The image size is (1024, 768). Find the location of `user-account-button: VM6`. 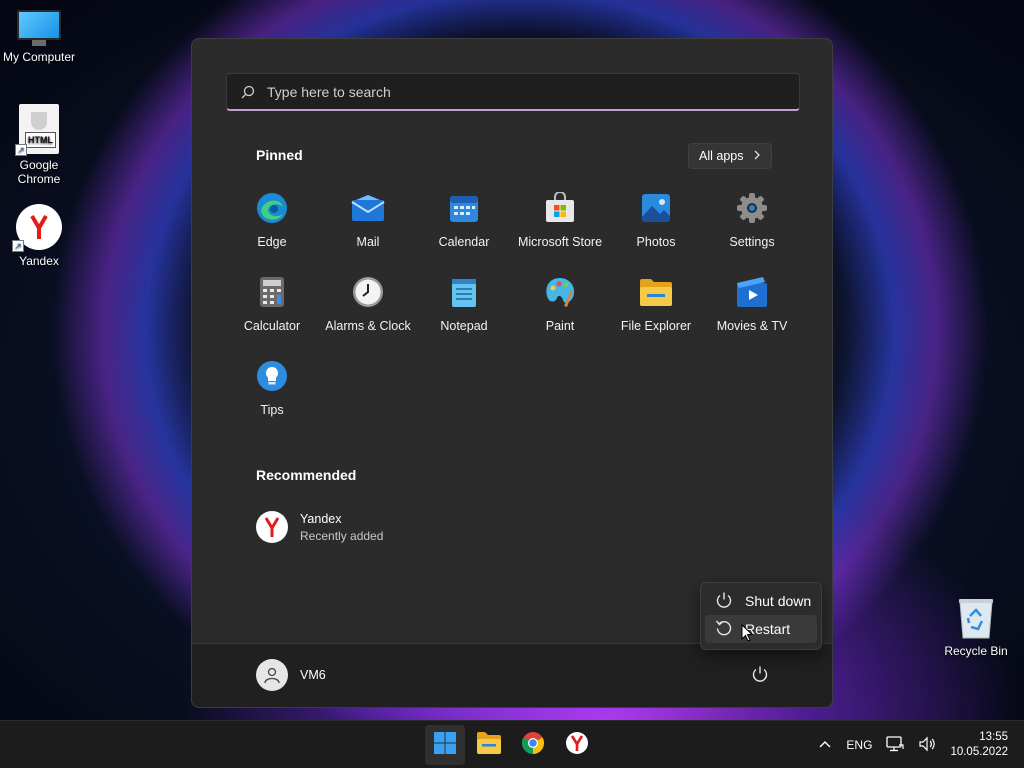

user-account-button: VM6 is located at coordinates (291, 675).